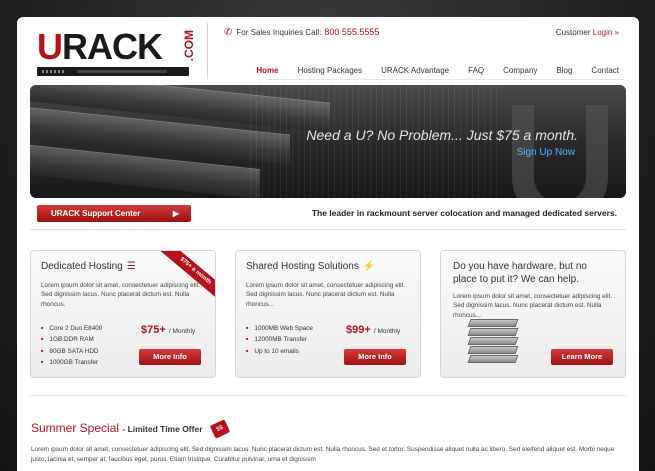 This screenshot has height=471, width=655. What do you see at coordinates (573, 32) in the screenshot?
I see `customer-label: Customer` at bounding box center [573, 32].